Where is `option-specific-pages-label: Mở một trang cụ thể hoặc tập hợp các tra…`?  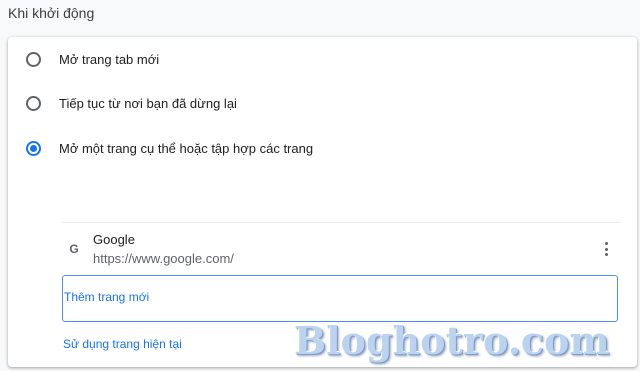 option-specific-pages-label: Mở một trang cụ thể hoặc tập hợp các tra… is located at coordinates (186, 148).